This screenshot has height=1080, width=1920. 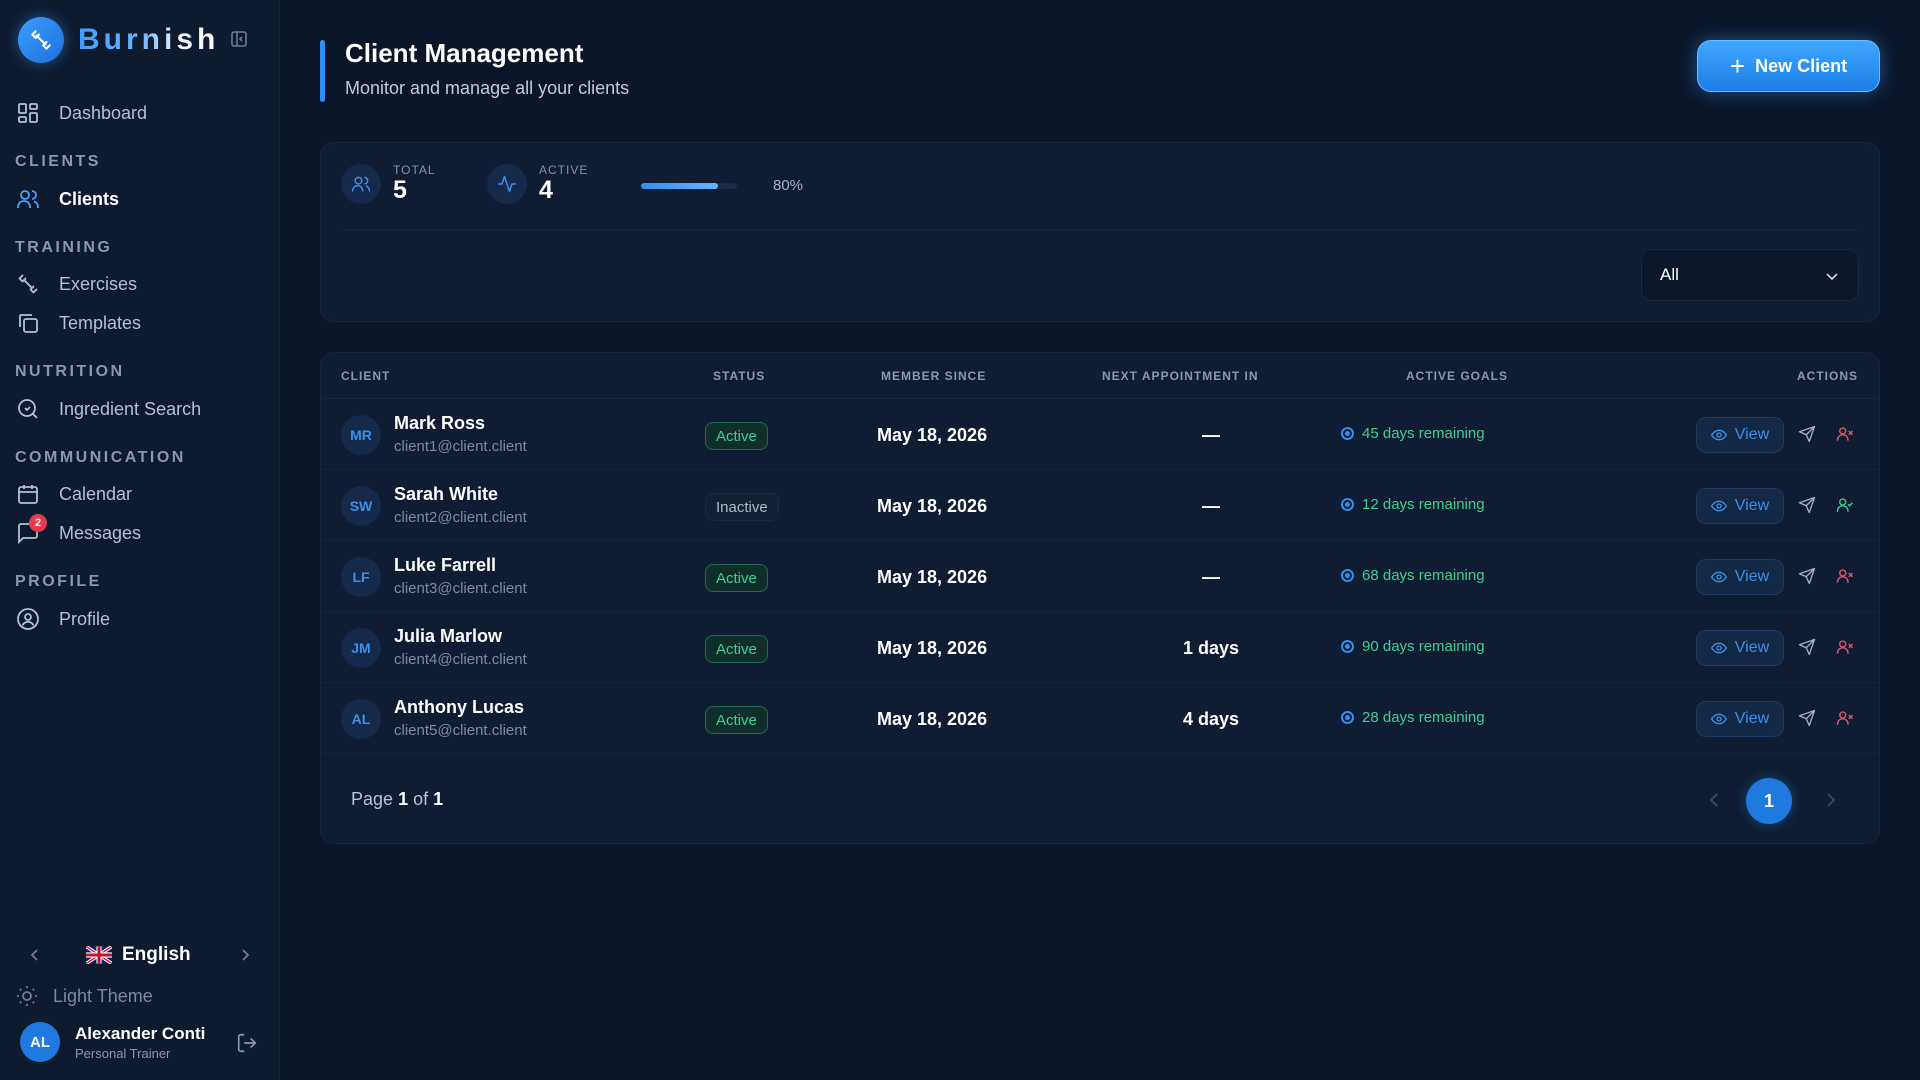 I want to click on pagination-prefix: Page, so click(x=372, y=799).